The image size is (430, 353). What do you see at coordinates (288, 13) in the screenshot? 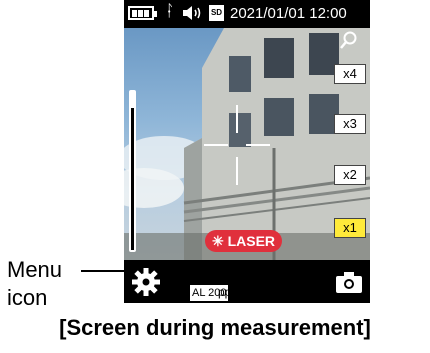
I see `datetime: 2021/01/01 12:00` at bounding box center [288, 13].